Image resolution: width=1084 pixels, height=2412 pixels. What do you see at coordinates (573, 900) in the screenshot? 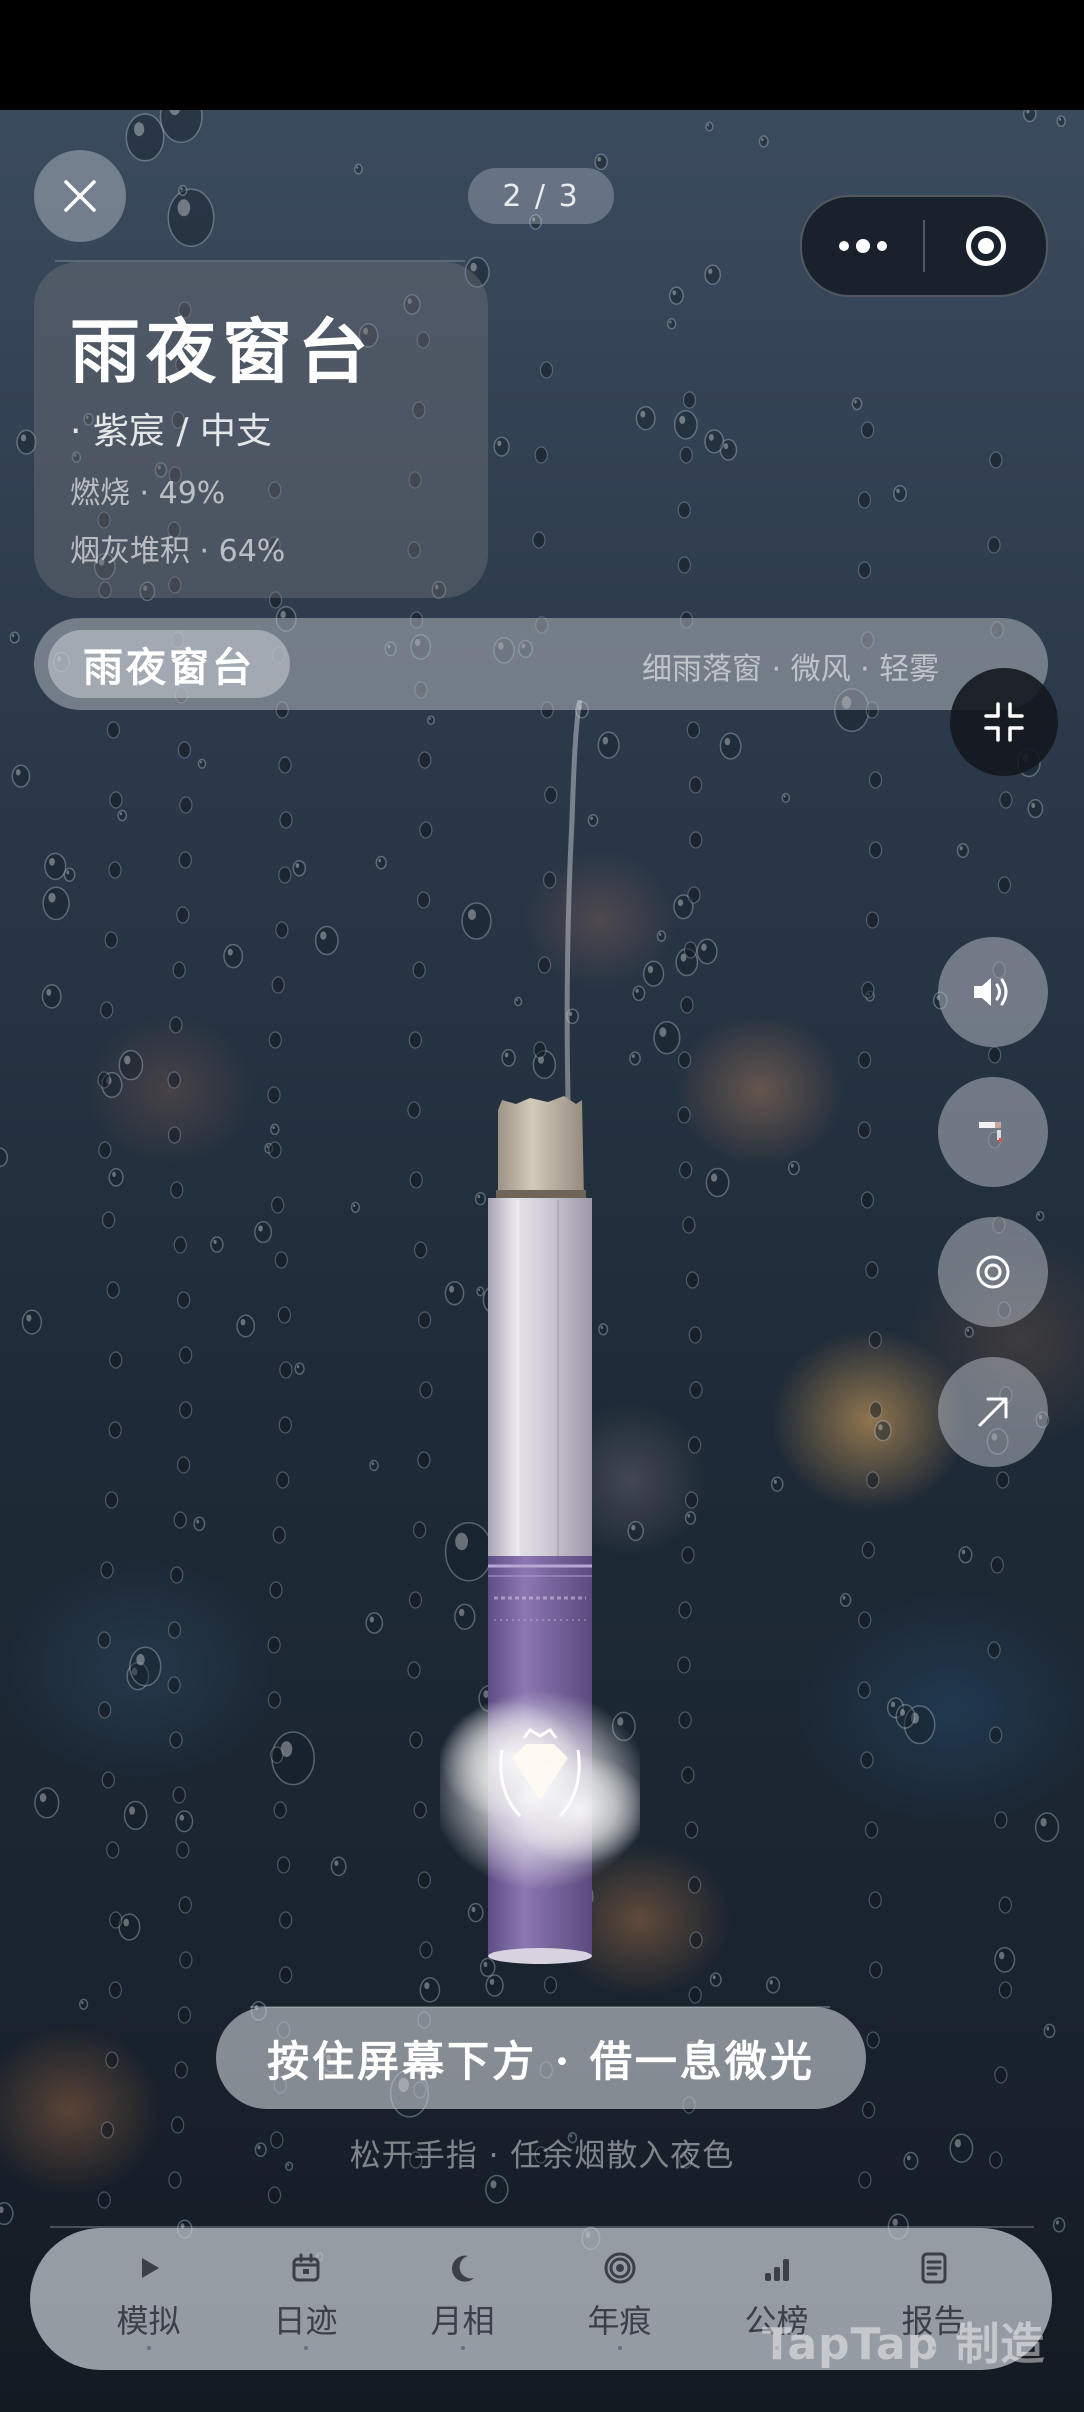
I see `smoke-trail` at bounding box center [573, 900].